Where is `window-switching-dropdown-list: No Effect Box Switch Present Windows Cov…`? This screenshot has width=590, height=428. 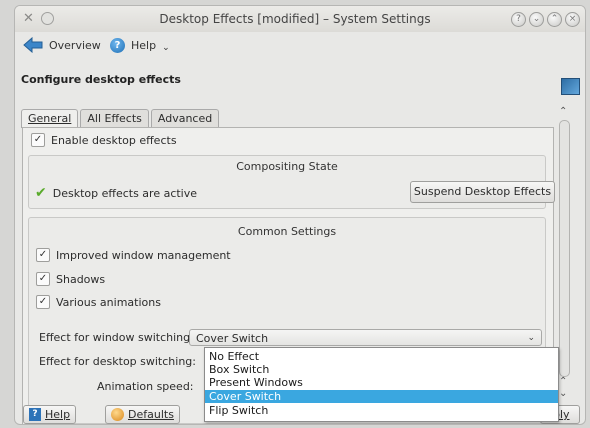
window-switching-dropdown-list: No Effect Box Switch Present Windows Cov… is located at coordinates (381, 384).